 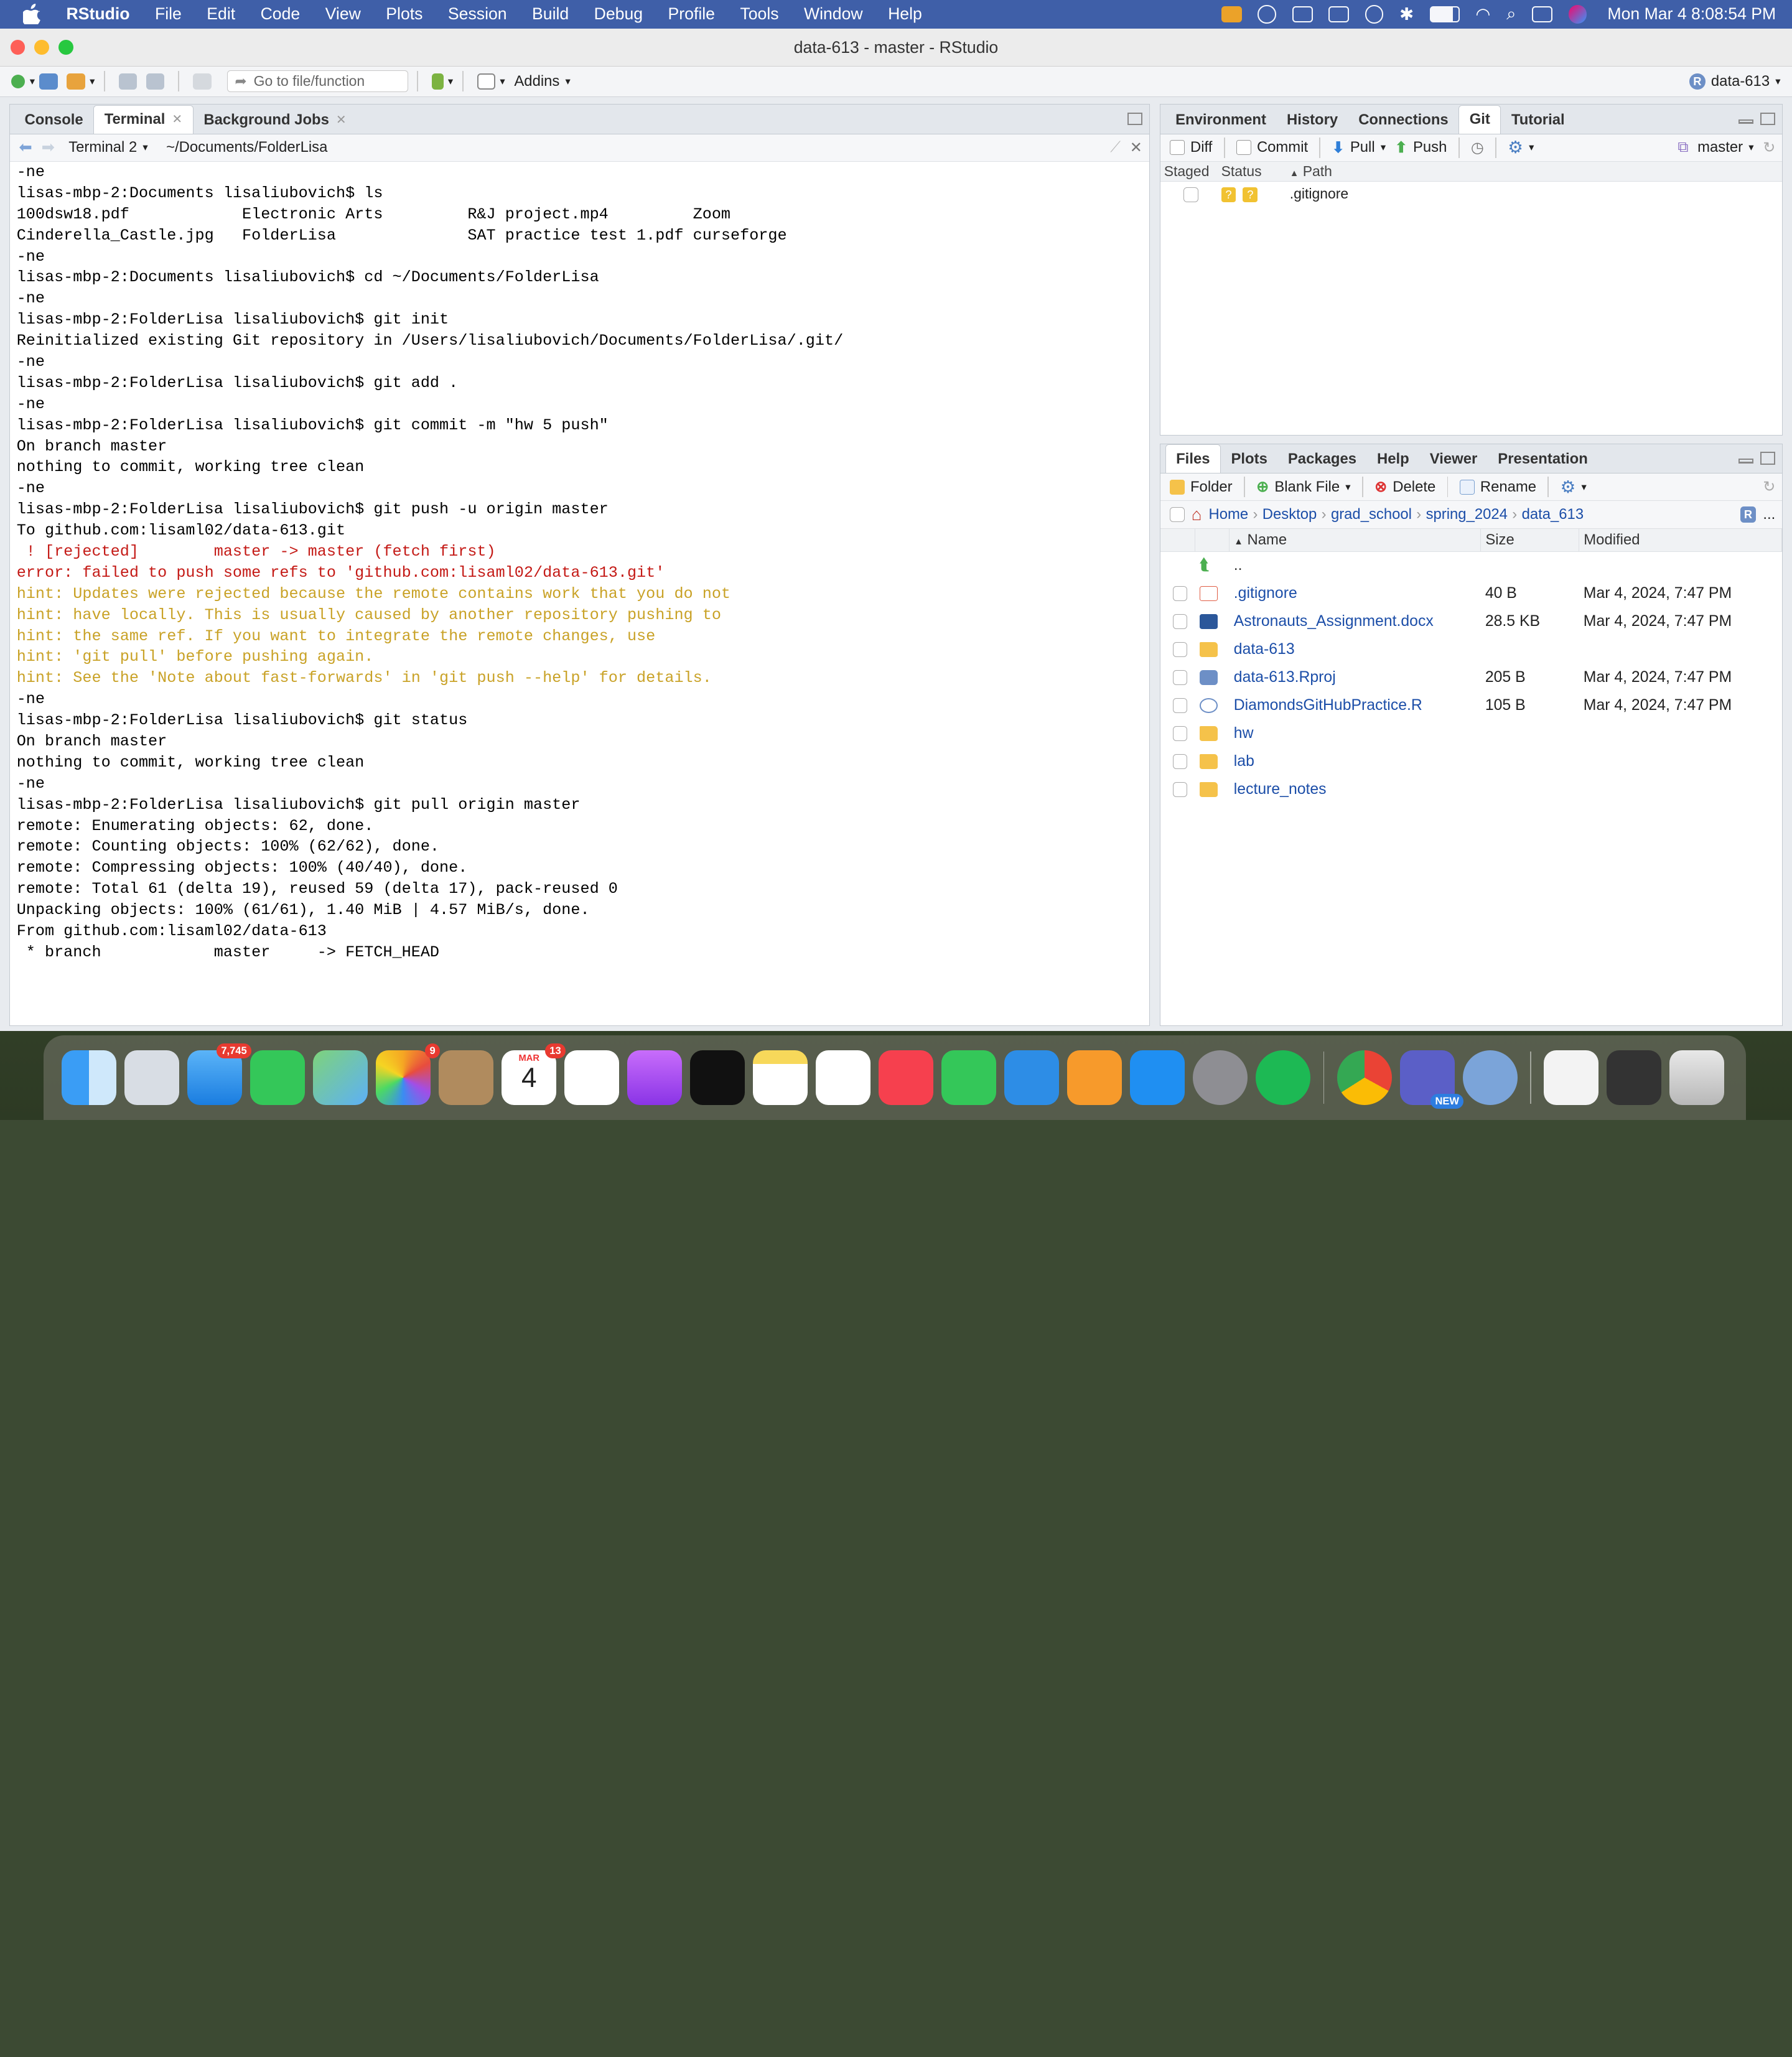 What do you see at coordinates (1371, 514) in the screenshot?
I see `breadcrumb-grad-school: grad_school` at bounding box center [1371, 514].